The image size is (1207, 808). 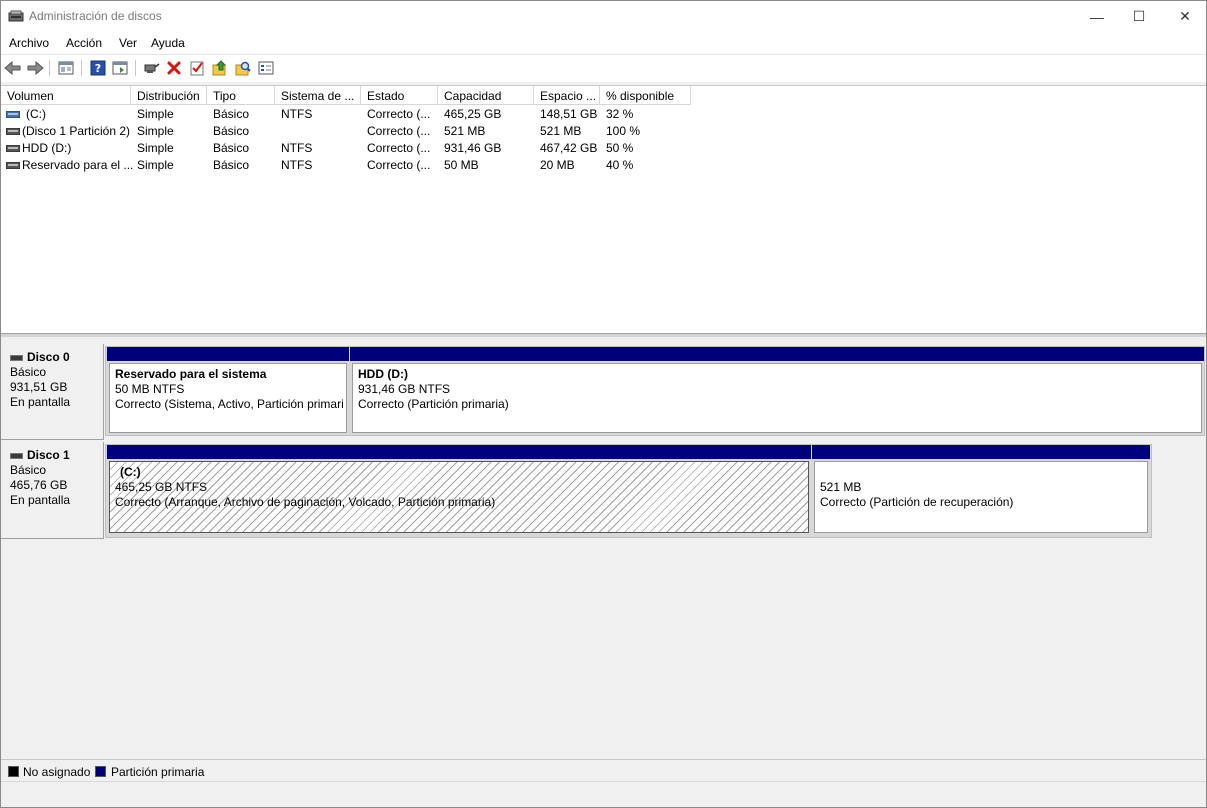 I want to click on minimize-icon: —, so click(x=1097, y=16).